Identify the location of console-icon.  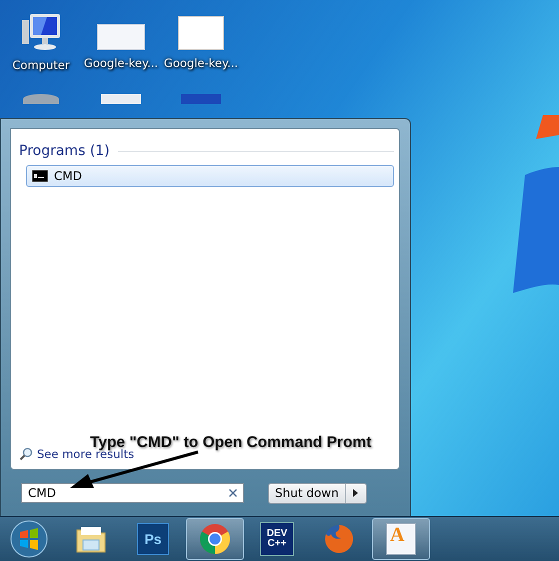
(40, 176).